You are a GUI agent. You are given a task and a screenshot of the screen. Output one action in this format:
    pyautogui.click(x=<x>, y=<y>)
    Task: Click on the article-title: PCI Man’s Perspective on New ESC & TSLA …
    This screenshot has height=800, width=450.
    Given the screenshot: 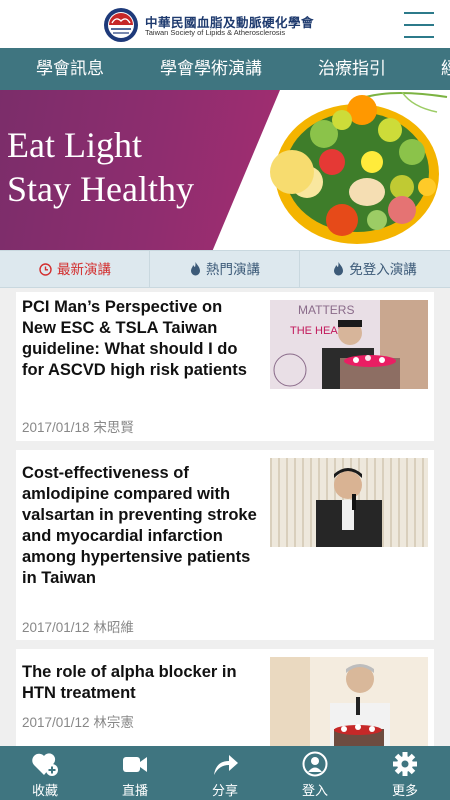 What is the action you would take?
    pyautogui.click(x=134, y=338)
    